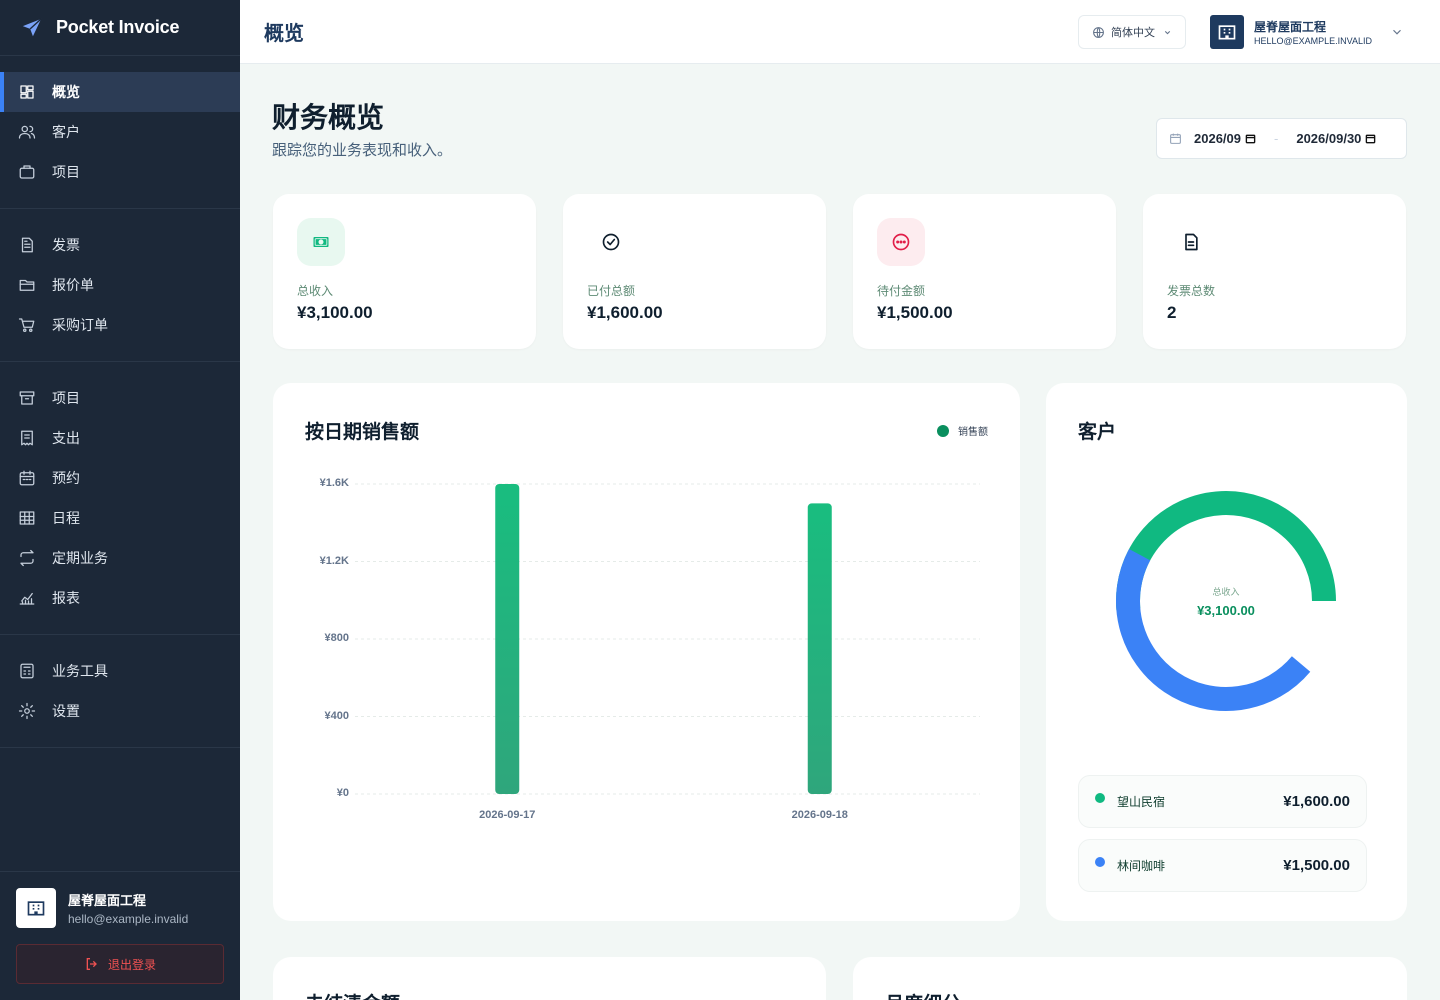 This screenshot has width=1440, height=1000. What do you see at coordinates (1281, 138) in the screenshot?
I see `date-range-picker: 2026/09 - 2026/09/30` at bounding box center [1281, 138].